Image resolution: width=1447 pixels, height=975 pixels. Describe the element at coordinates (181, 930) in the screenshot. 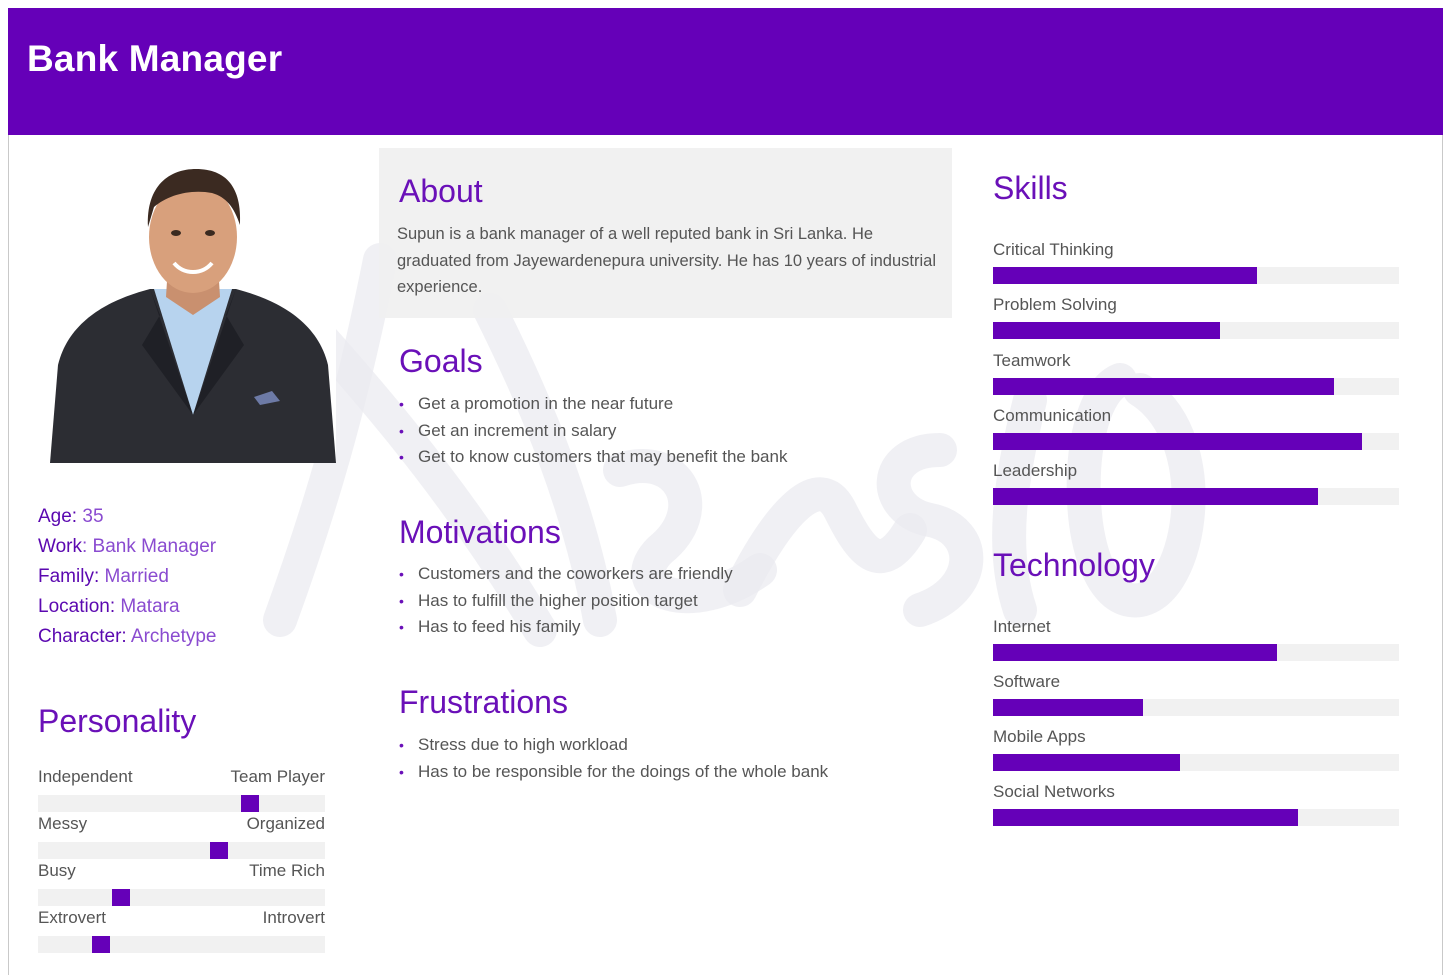

I see `trait-slider: Extrovert Introvert` at that location.